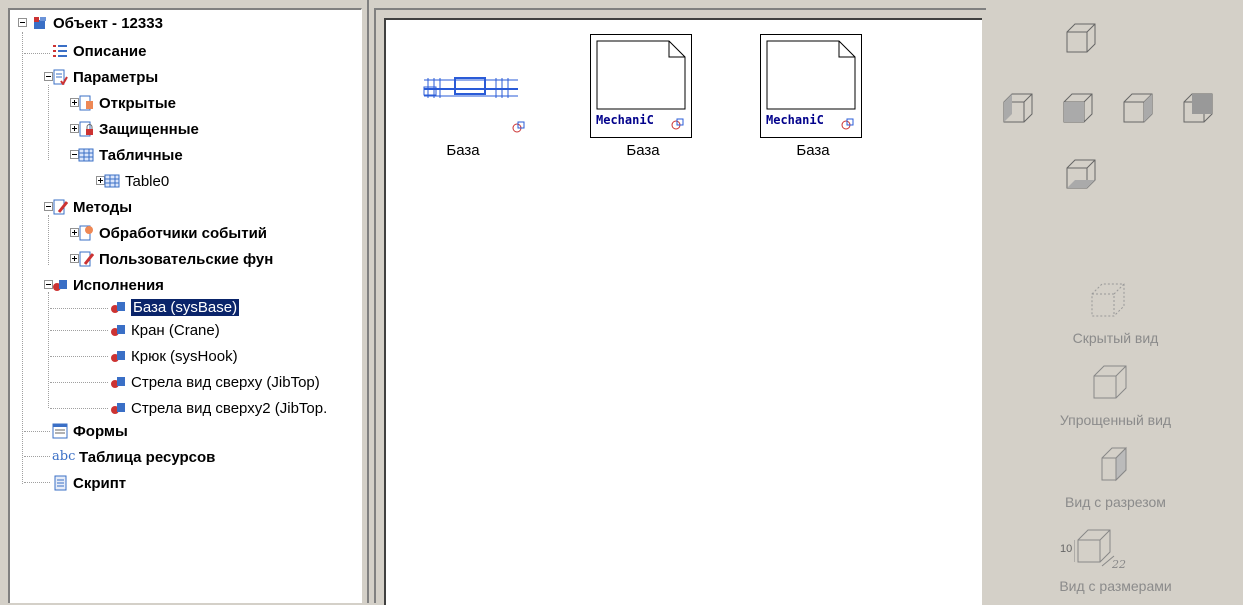 Image resolution: width=1243 pixels, height=605 pixels. Describe the element at coordinates (60, 431) in the screenshot. I see `form-icon` at that location.